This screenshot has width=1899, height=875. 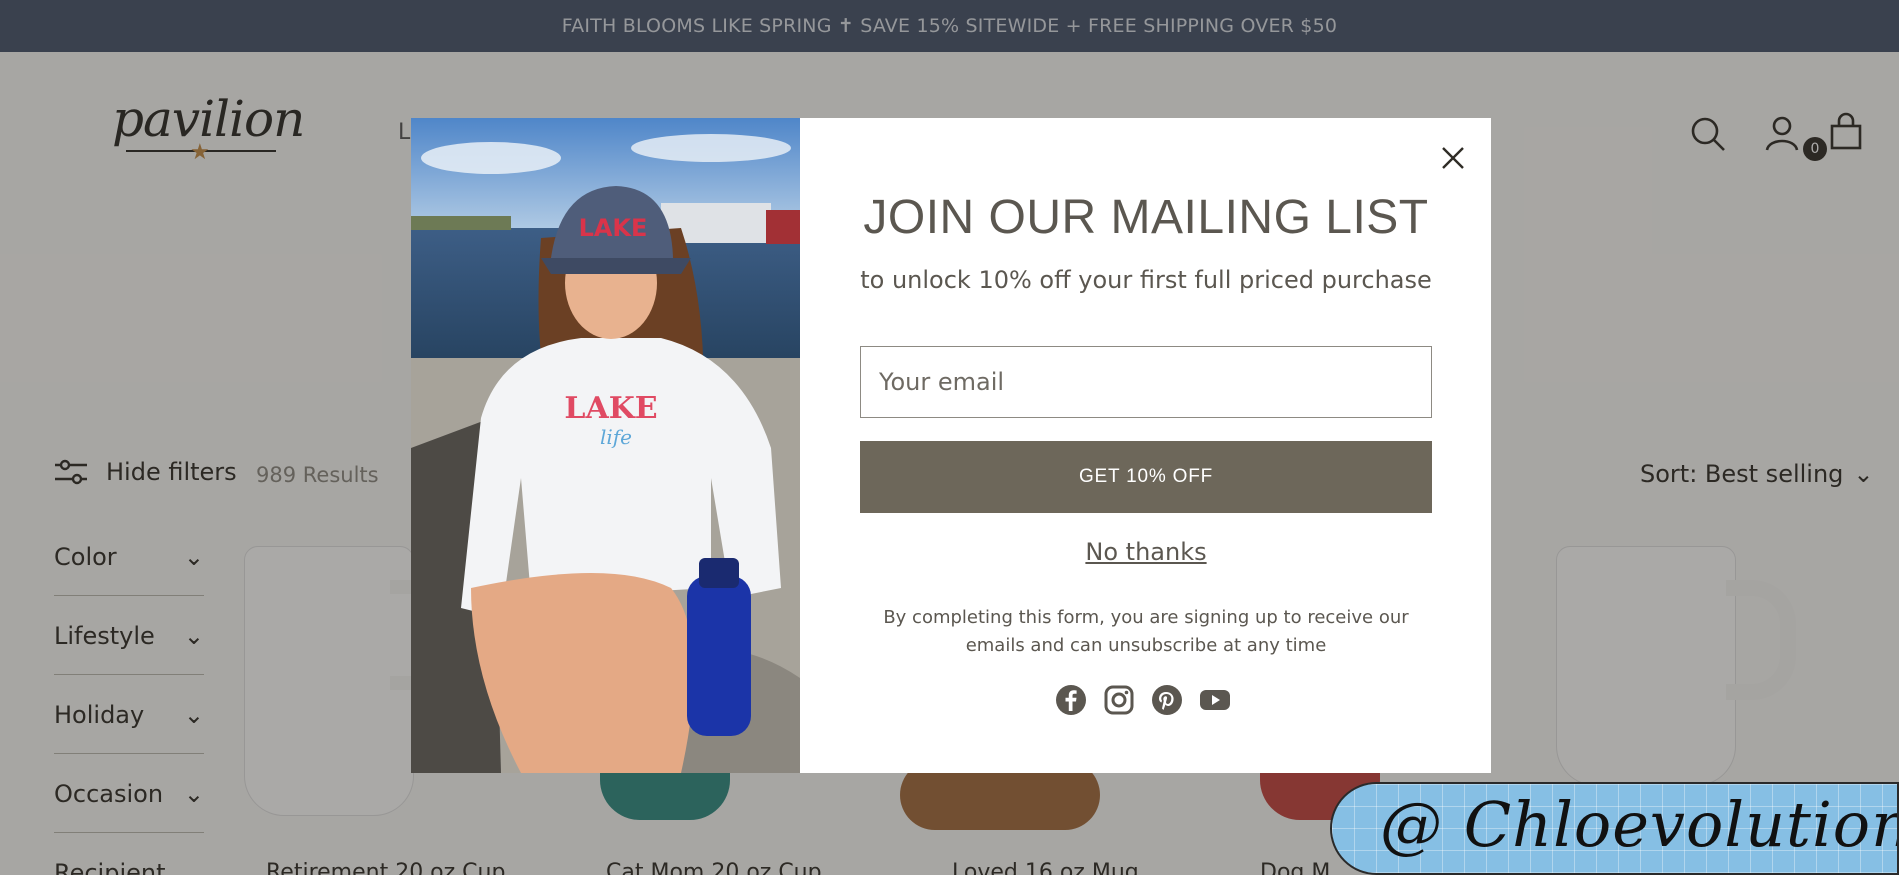 I want to click on no-thanks-link: No thanks, so click(x=1146, y=552).